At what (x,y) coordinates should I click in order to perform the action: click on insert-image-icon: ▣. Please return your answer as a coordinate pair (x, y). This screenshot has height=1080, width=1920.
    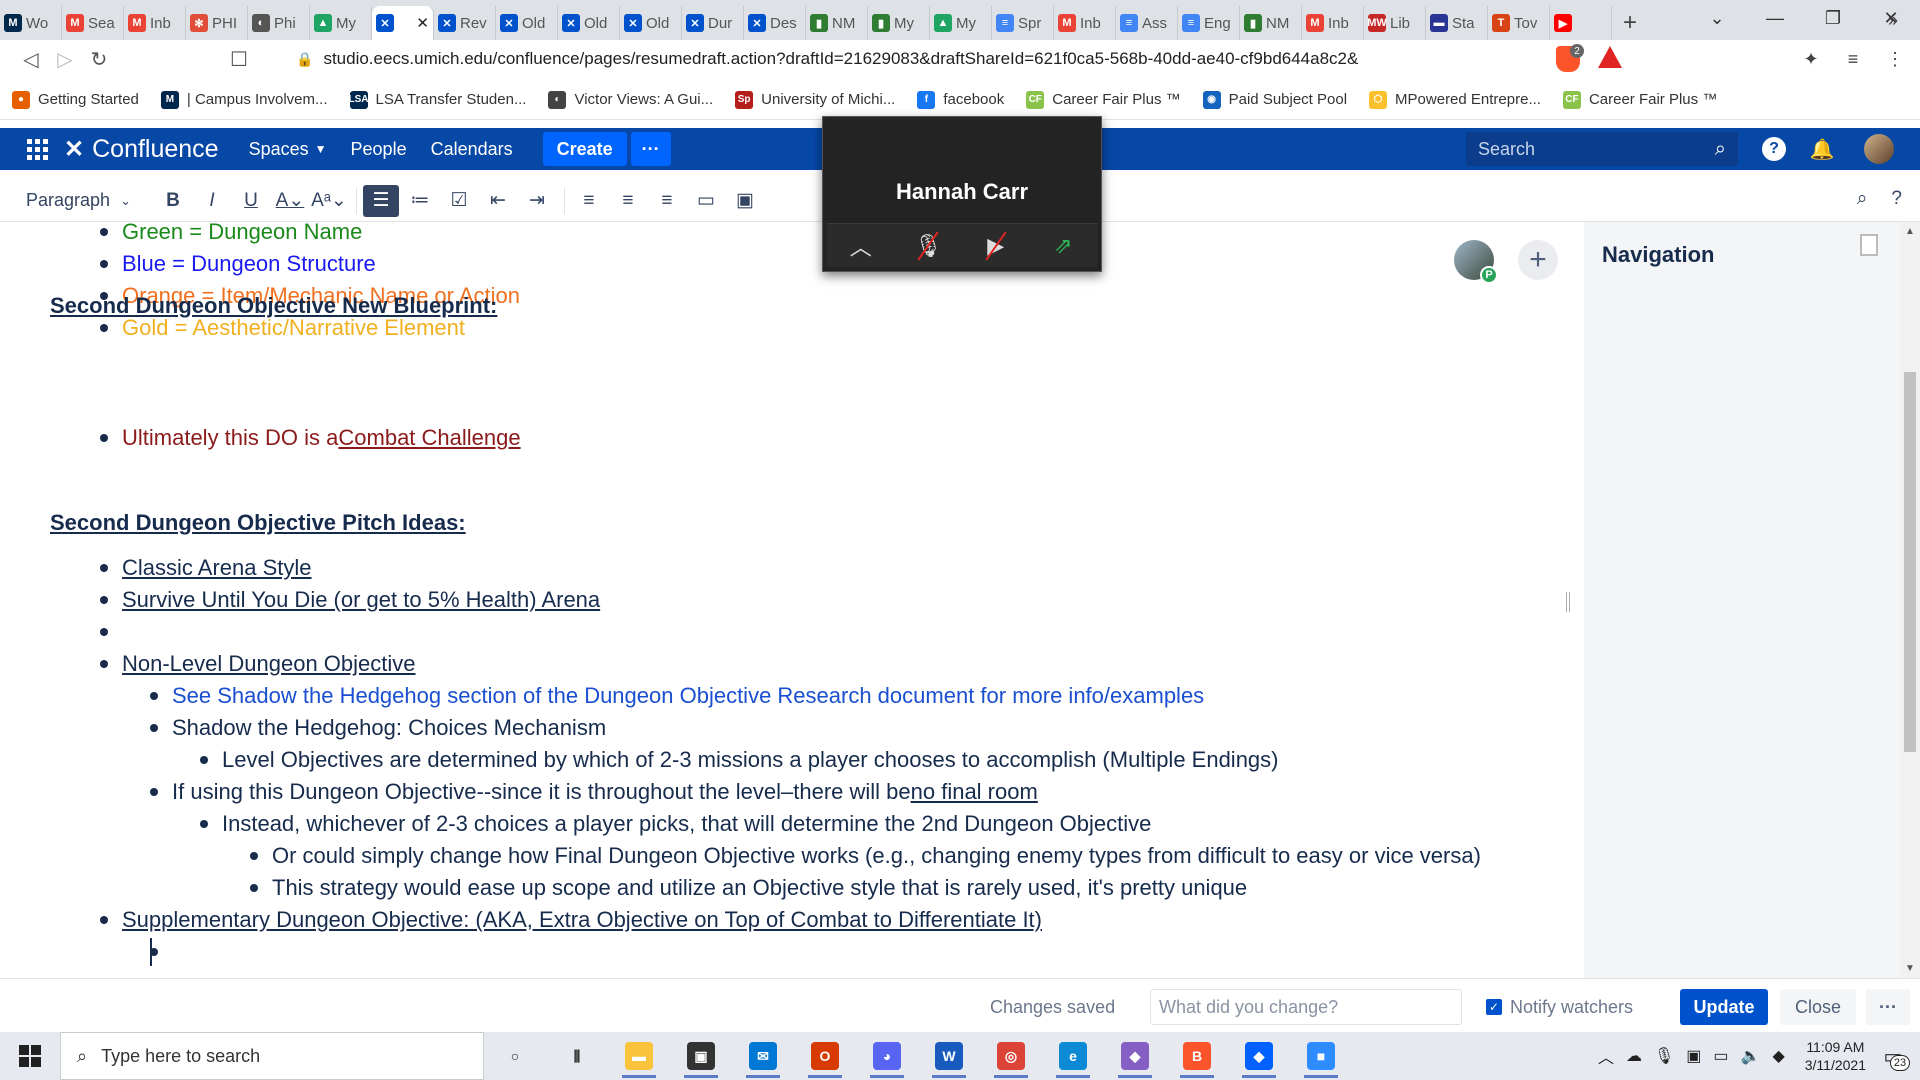
    Looking at the image, I should click on (745, 201).